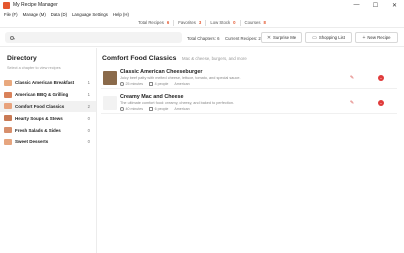 This screenshot has width=404, height=253. I want to click on stat-label: Favorites, so click(187, 22).